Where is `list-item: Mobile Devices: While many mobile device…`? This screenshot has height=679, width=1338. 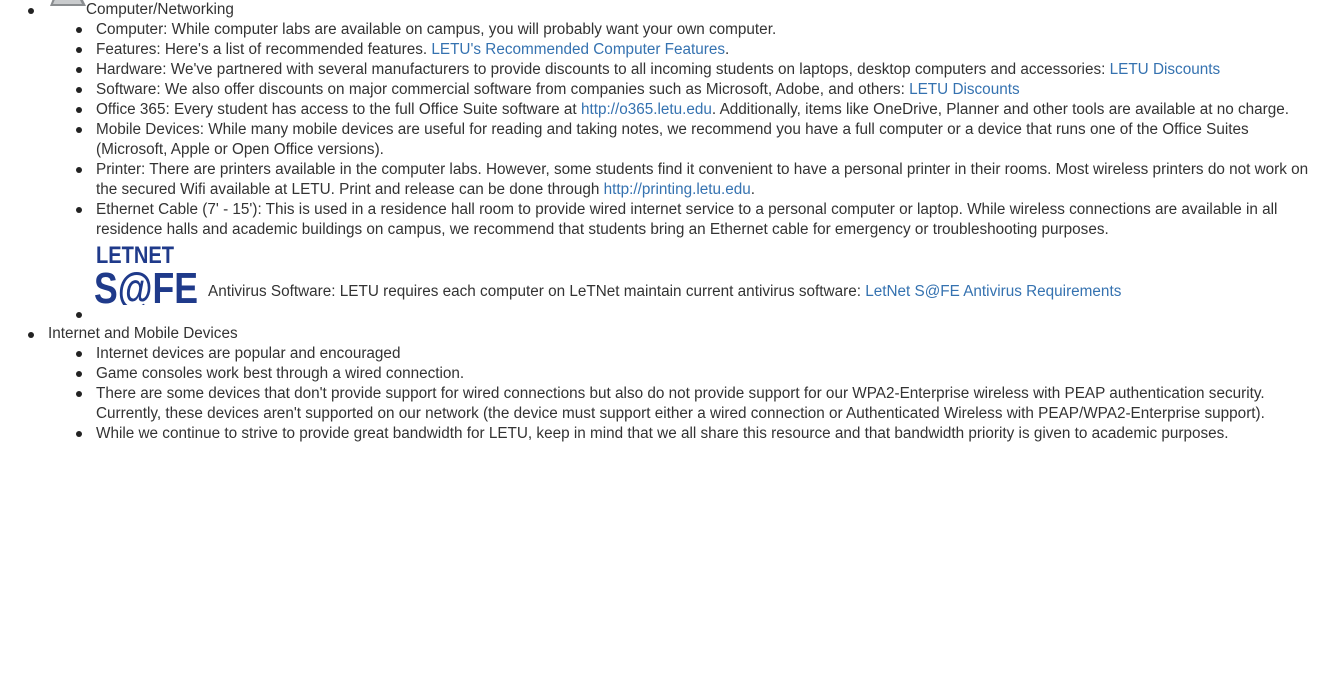
list-item: Mobile Devices: While many mobile device… is located at coordinates (684, 140).